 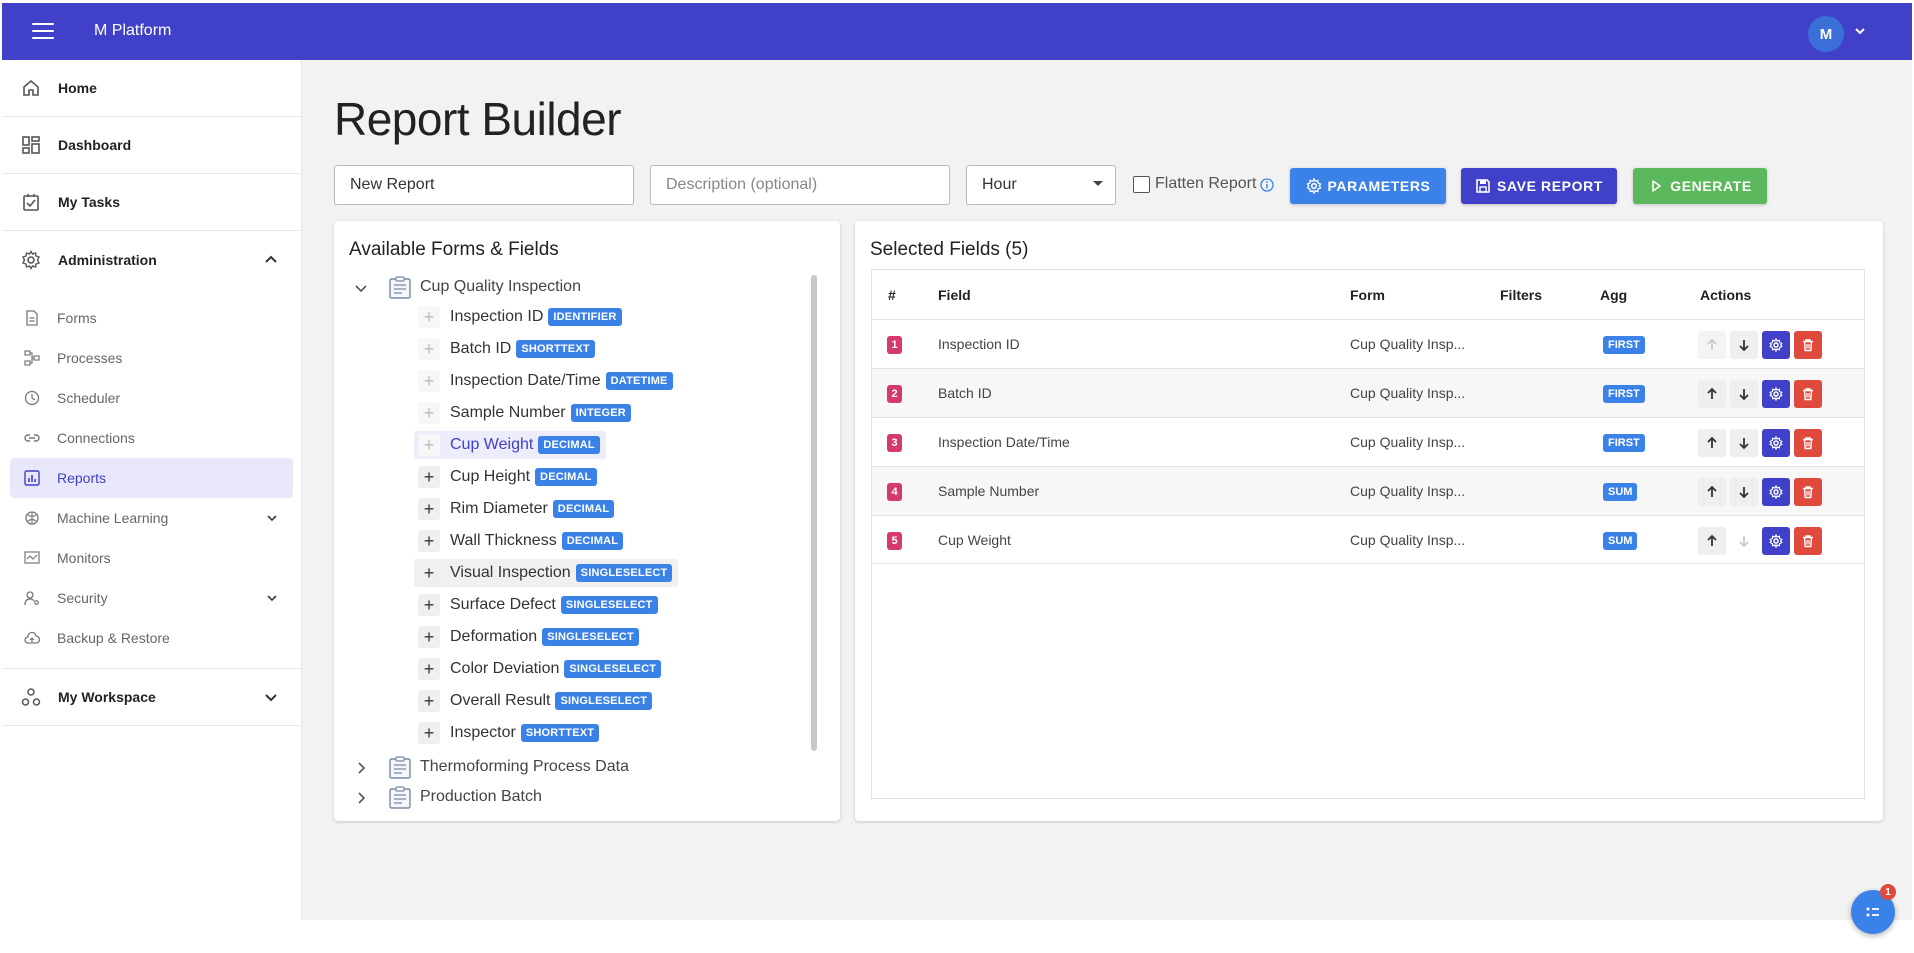 What do you see at coordinates (508, 477) in the screenshot?
I see `field-item: + Cup Height DECIMAL` at bounding box center [508, 477].